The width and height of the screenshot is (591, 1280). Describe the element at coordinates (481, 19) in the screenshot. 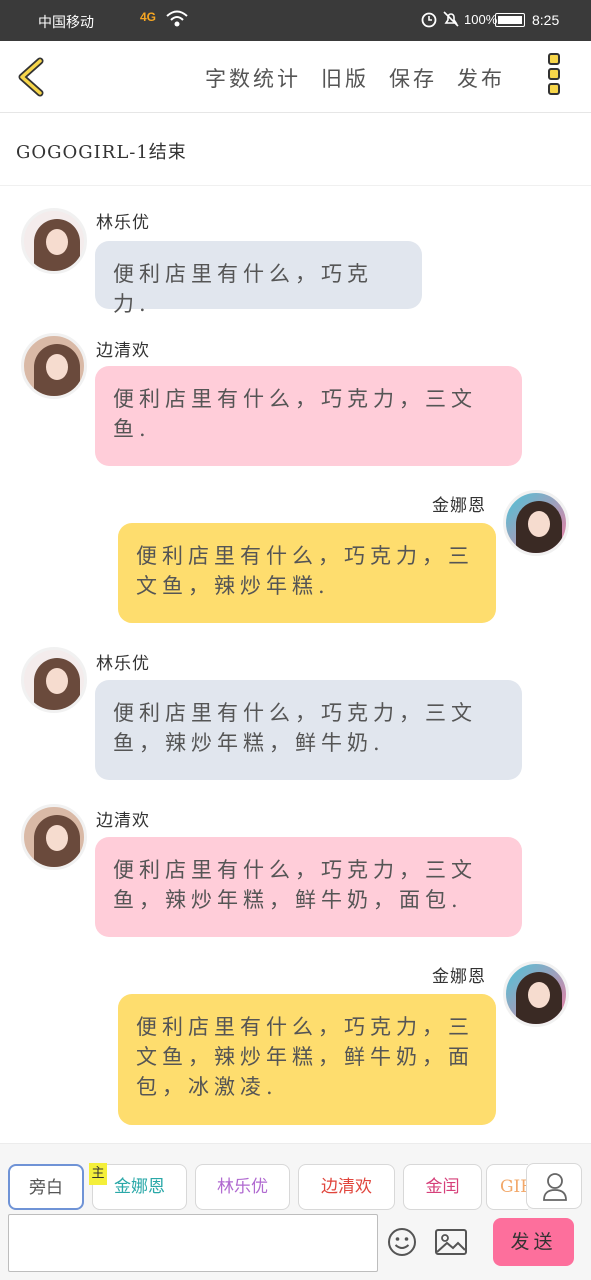

I see `battery-percent: 100%` at that location.